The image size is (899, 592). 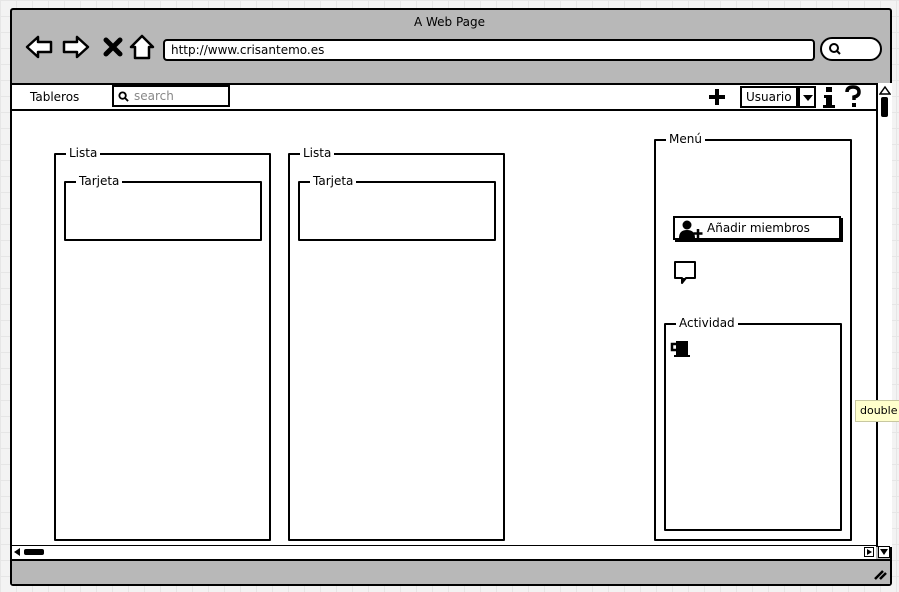 What do you see at coordinates (154, 96) in the screenshot?
I see `search-placeholder: search` at bounding box center [154, 96].